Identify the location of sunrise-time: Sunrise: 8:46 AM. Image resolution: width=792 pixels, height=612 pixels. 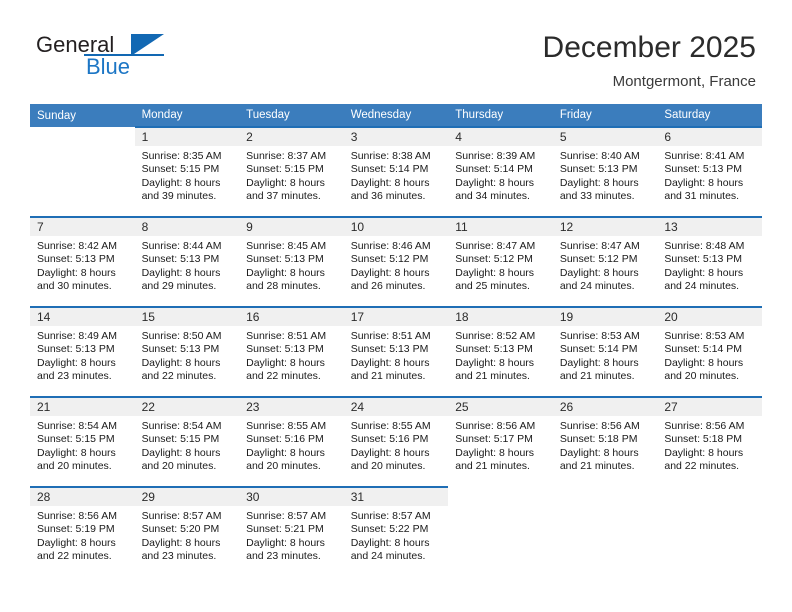
(390, 246).